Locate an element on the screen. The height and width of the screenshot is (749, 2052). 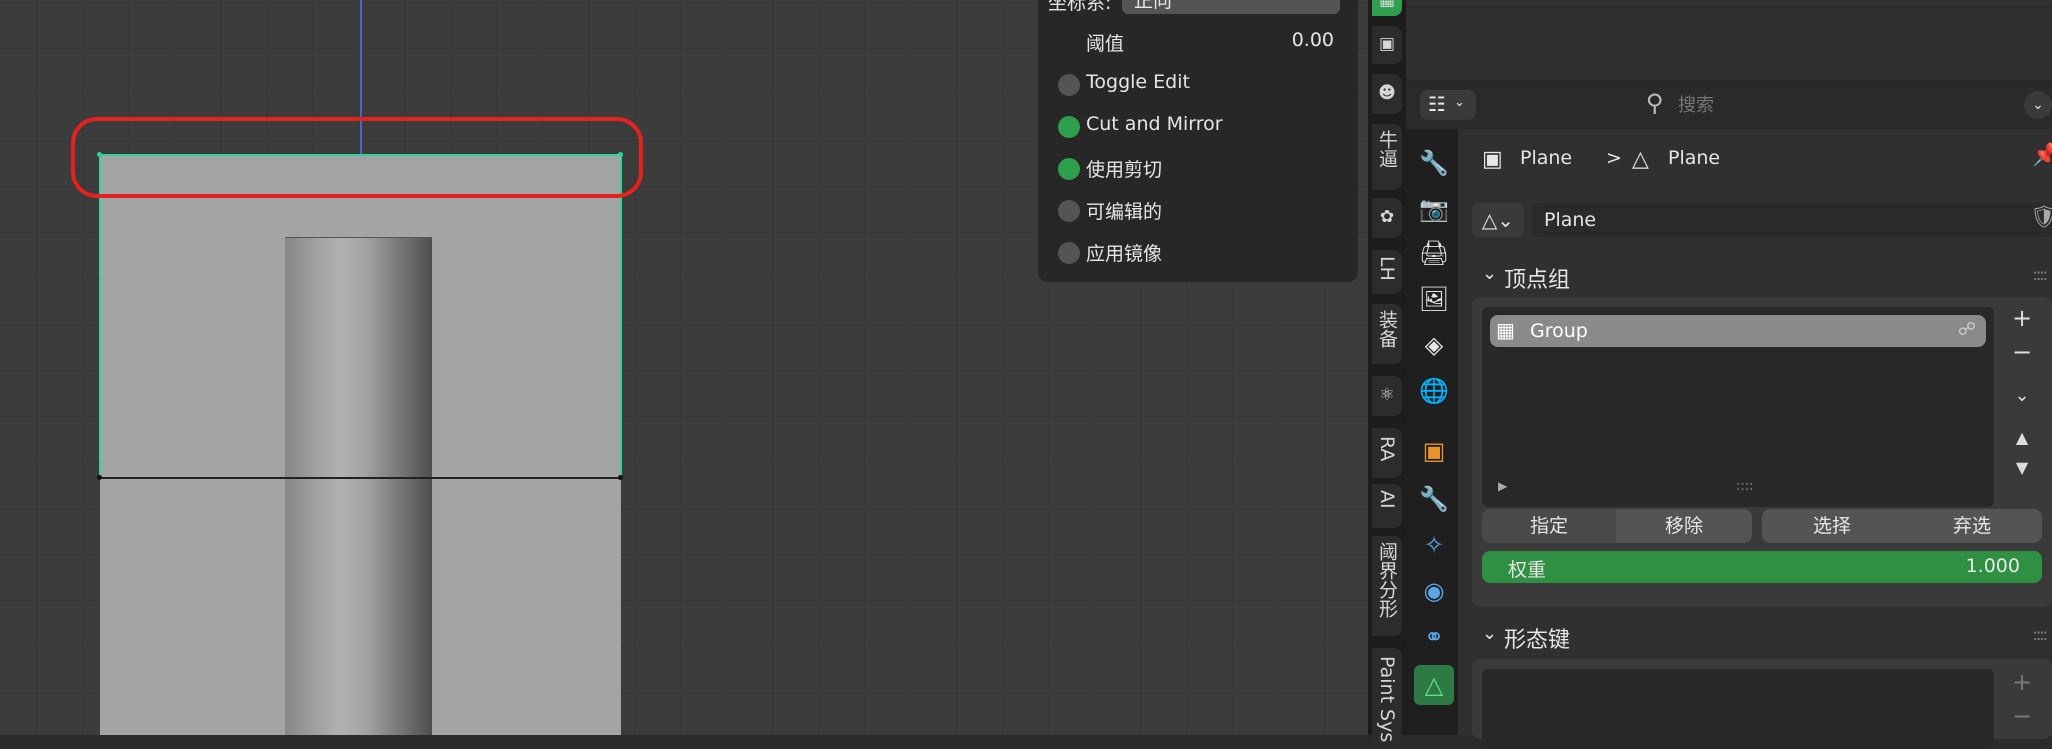
editor-type-button: ☷ ⌄ is located at coordinates (1448, 105).